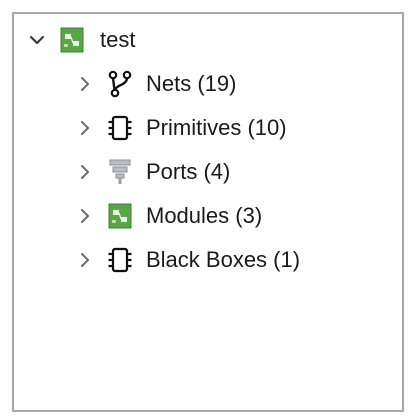 The width and height of the screenshot is (415, 419). Describe the element at coordinates (188, 171) in the screenshot. I see `tree-node-label: Ports (4)` at that location.